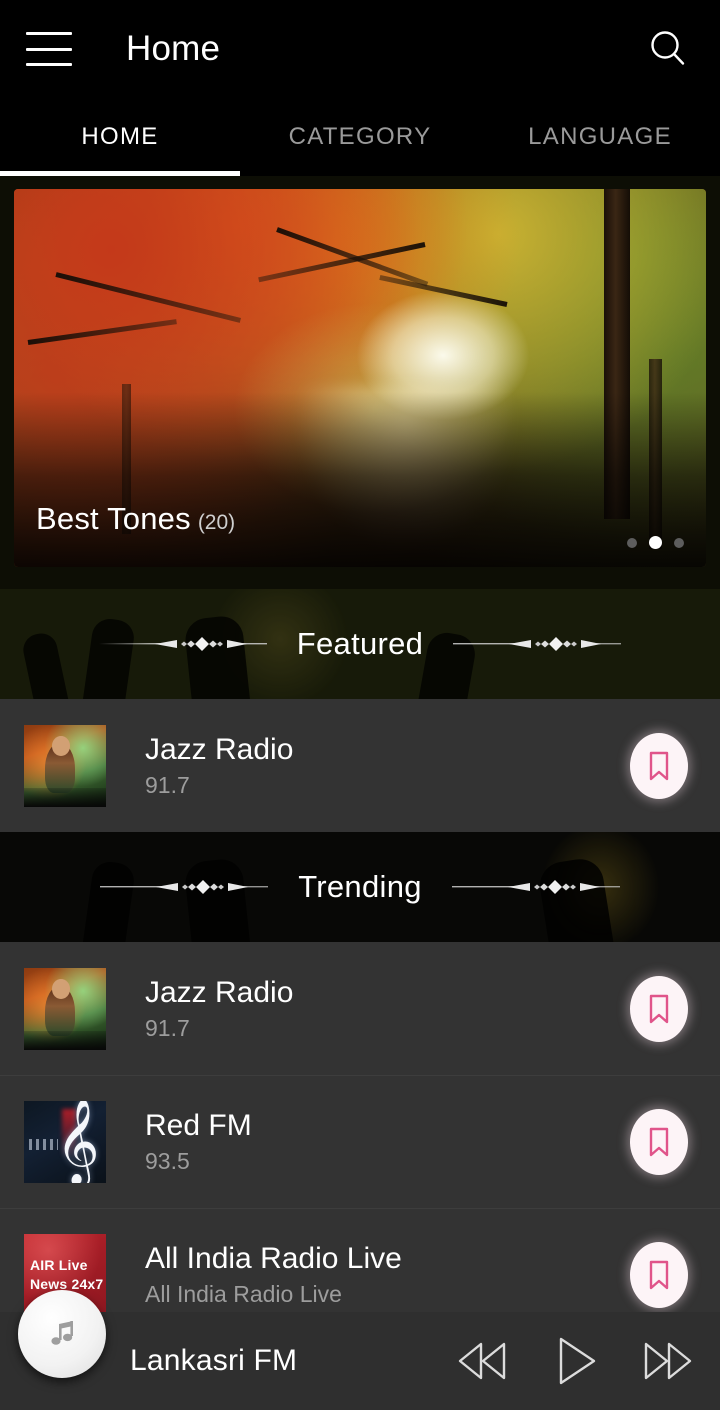 Image resolution: width=720 pixels, height=1410 pixels. I want to click on section-header-trending: Trending, so click(360, 887).